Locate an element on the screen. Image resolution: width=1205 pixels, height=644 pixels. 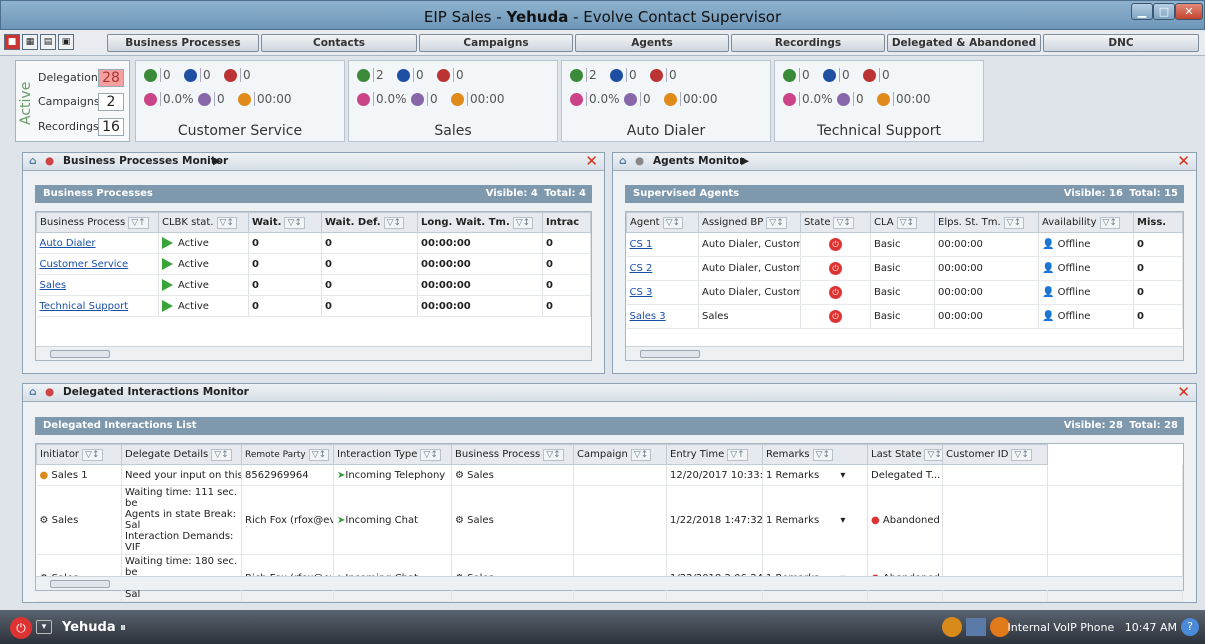
bp-card-auto-dialer: 2 0 0 0.0% 0 00:00 Auto Dialer is located at coordinates (666, 101).